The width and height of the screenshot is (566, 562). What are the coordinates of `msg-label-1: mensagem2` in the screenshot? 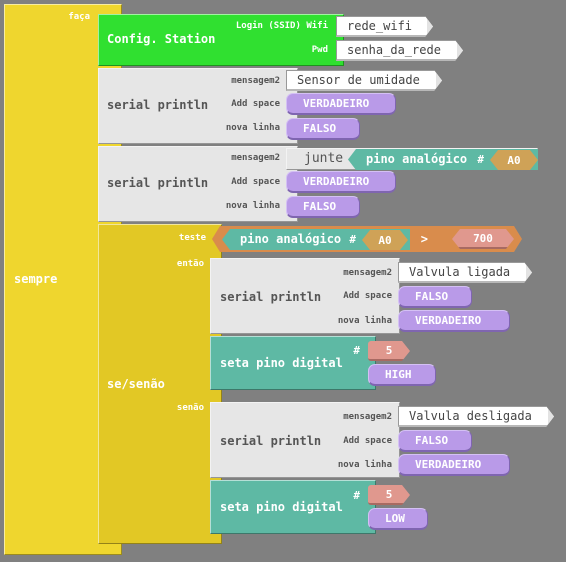 It's located at (255, 81).